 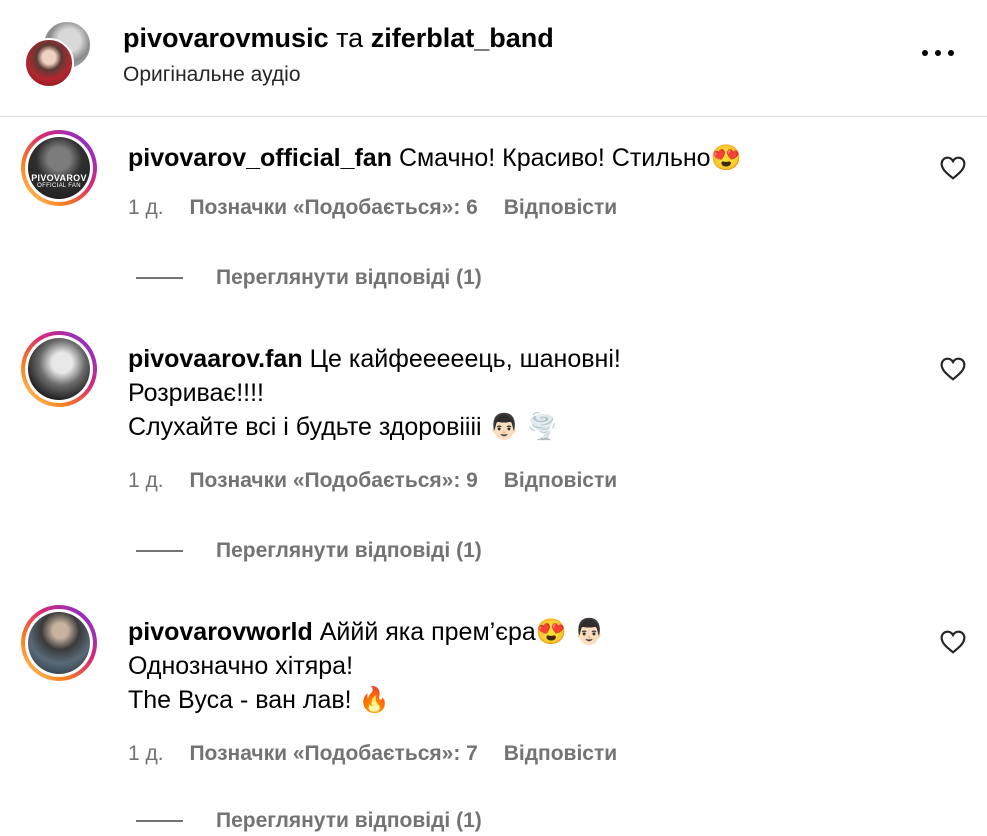 What do you see at coordinates (259, 700) in the screenshot?
I see `comment-line: The Вуса - ван лав! 🔥` at bounding box center [259, 700].